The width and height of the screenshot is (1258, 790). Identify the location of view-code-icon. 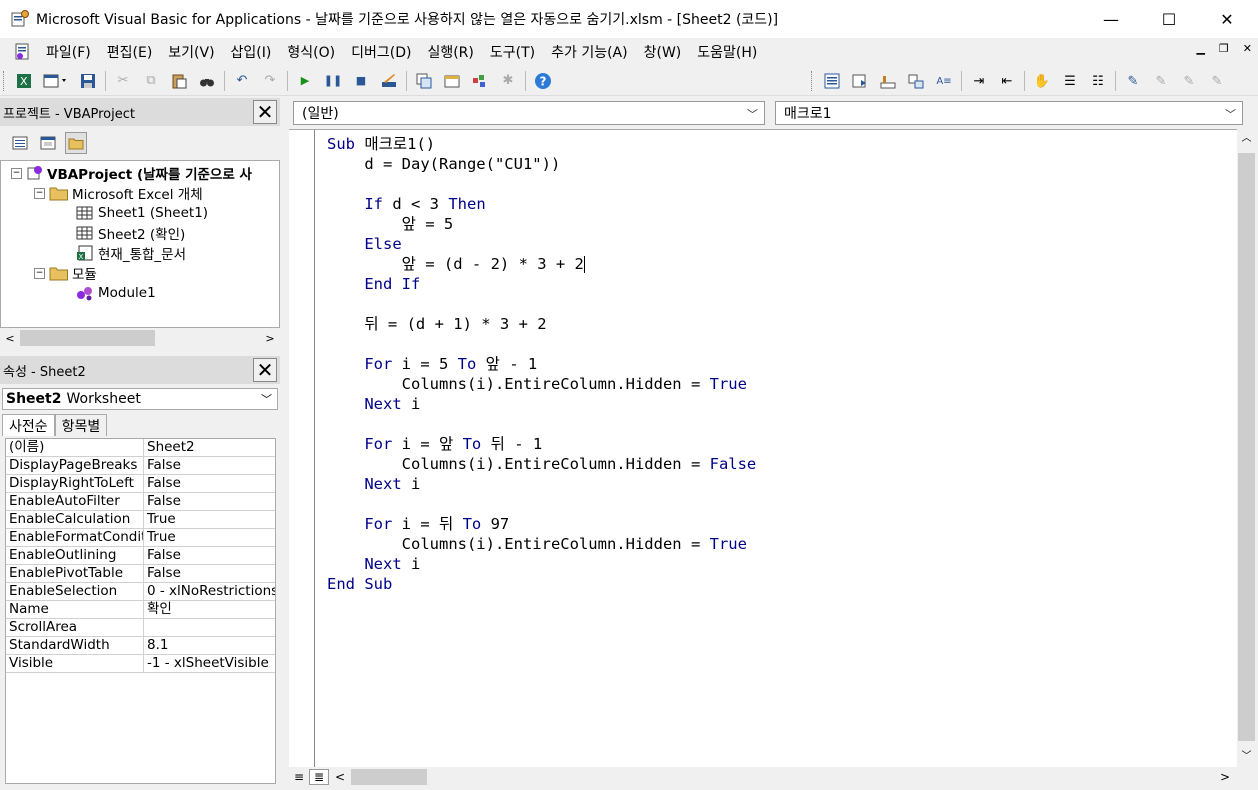
(20, 143).